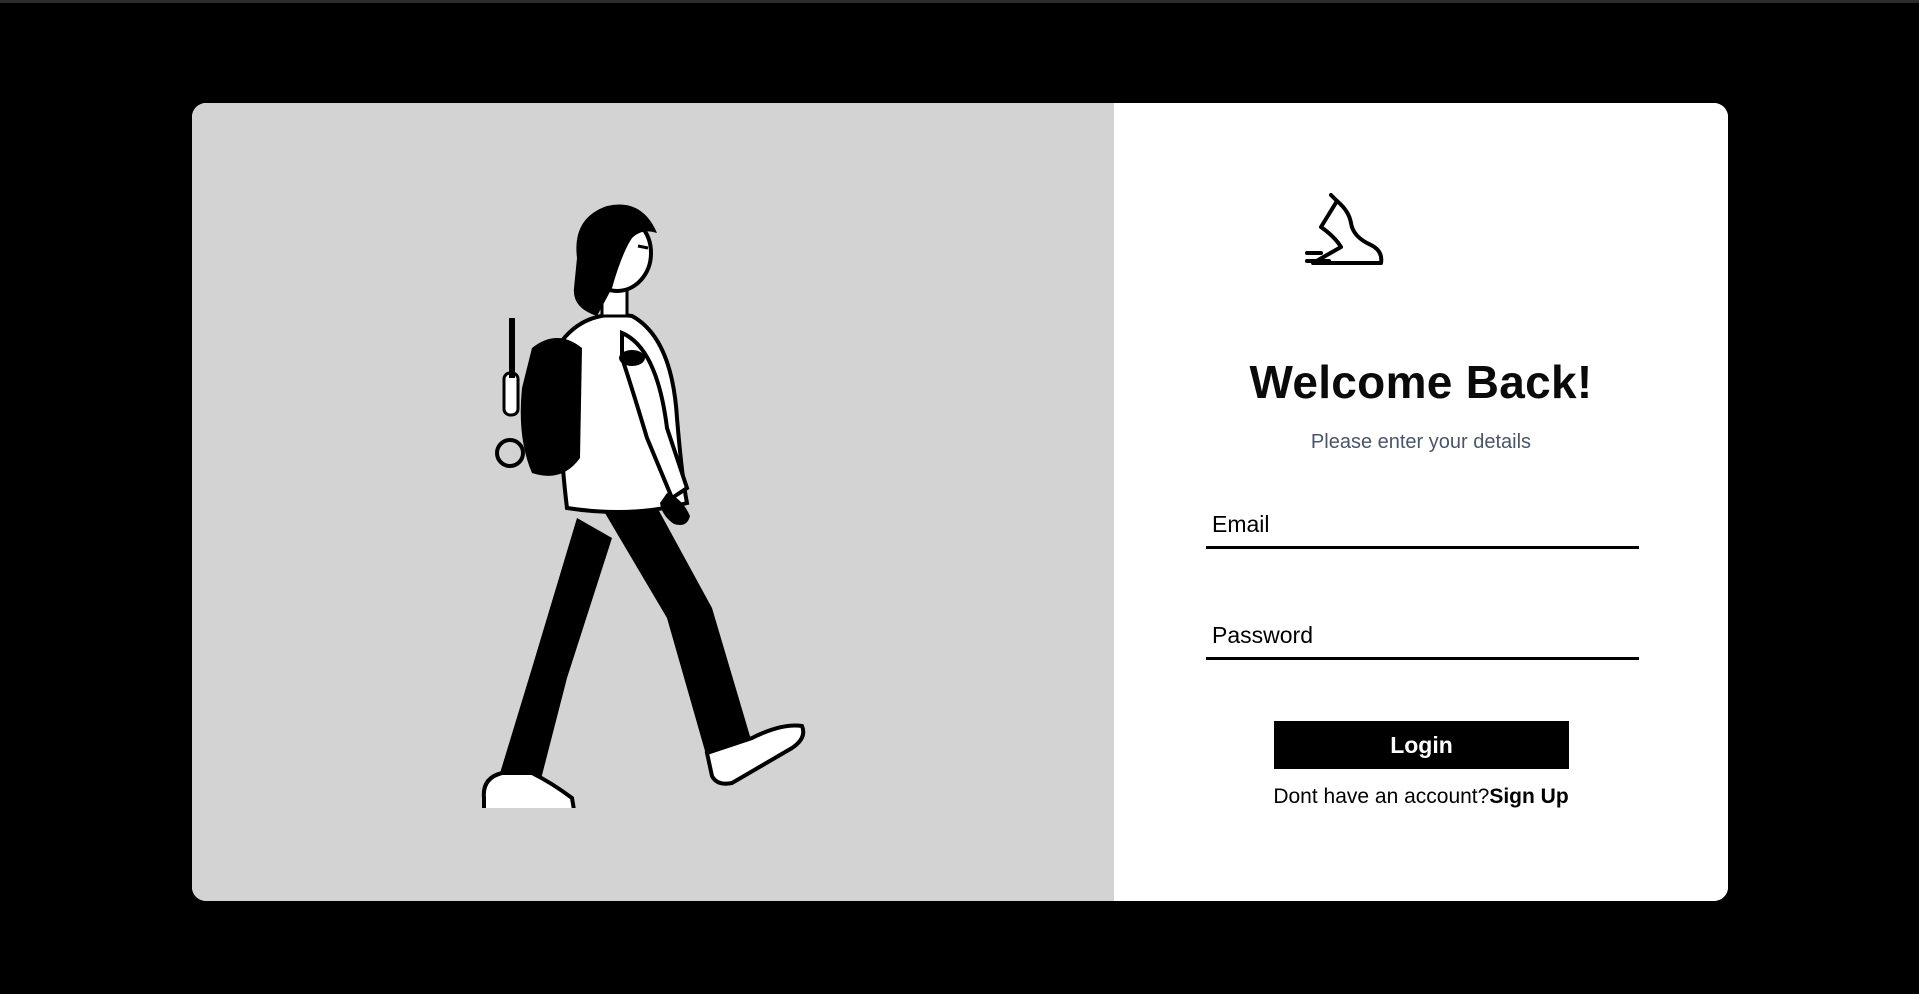  What do you see at coordinates (643, 506) in the screenshot?
I see `walking-girl-illustration` at bounding box center [643, 506].